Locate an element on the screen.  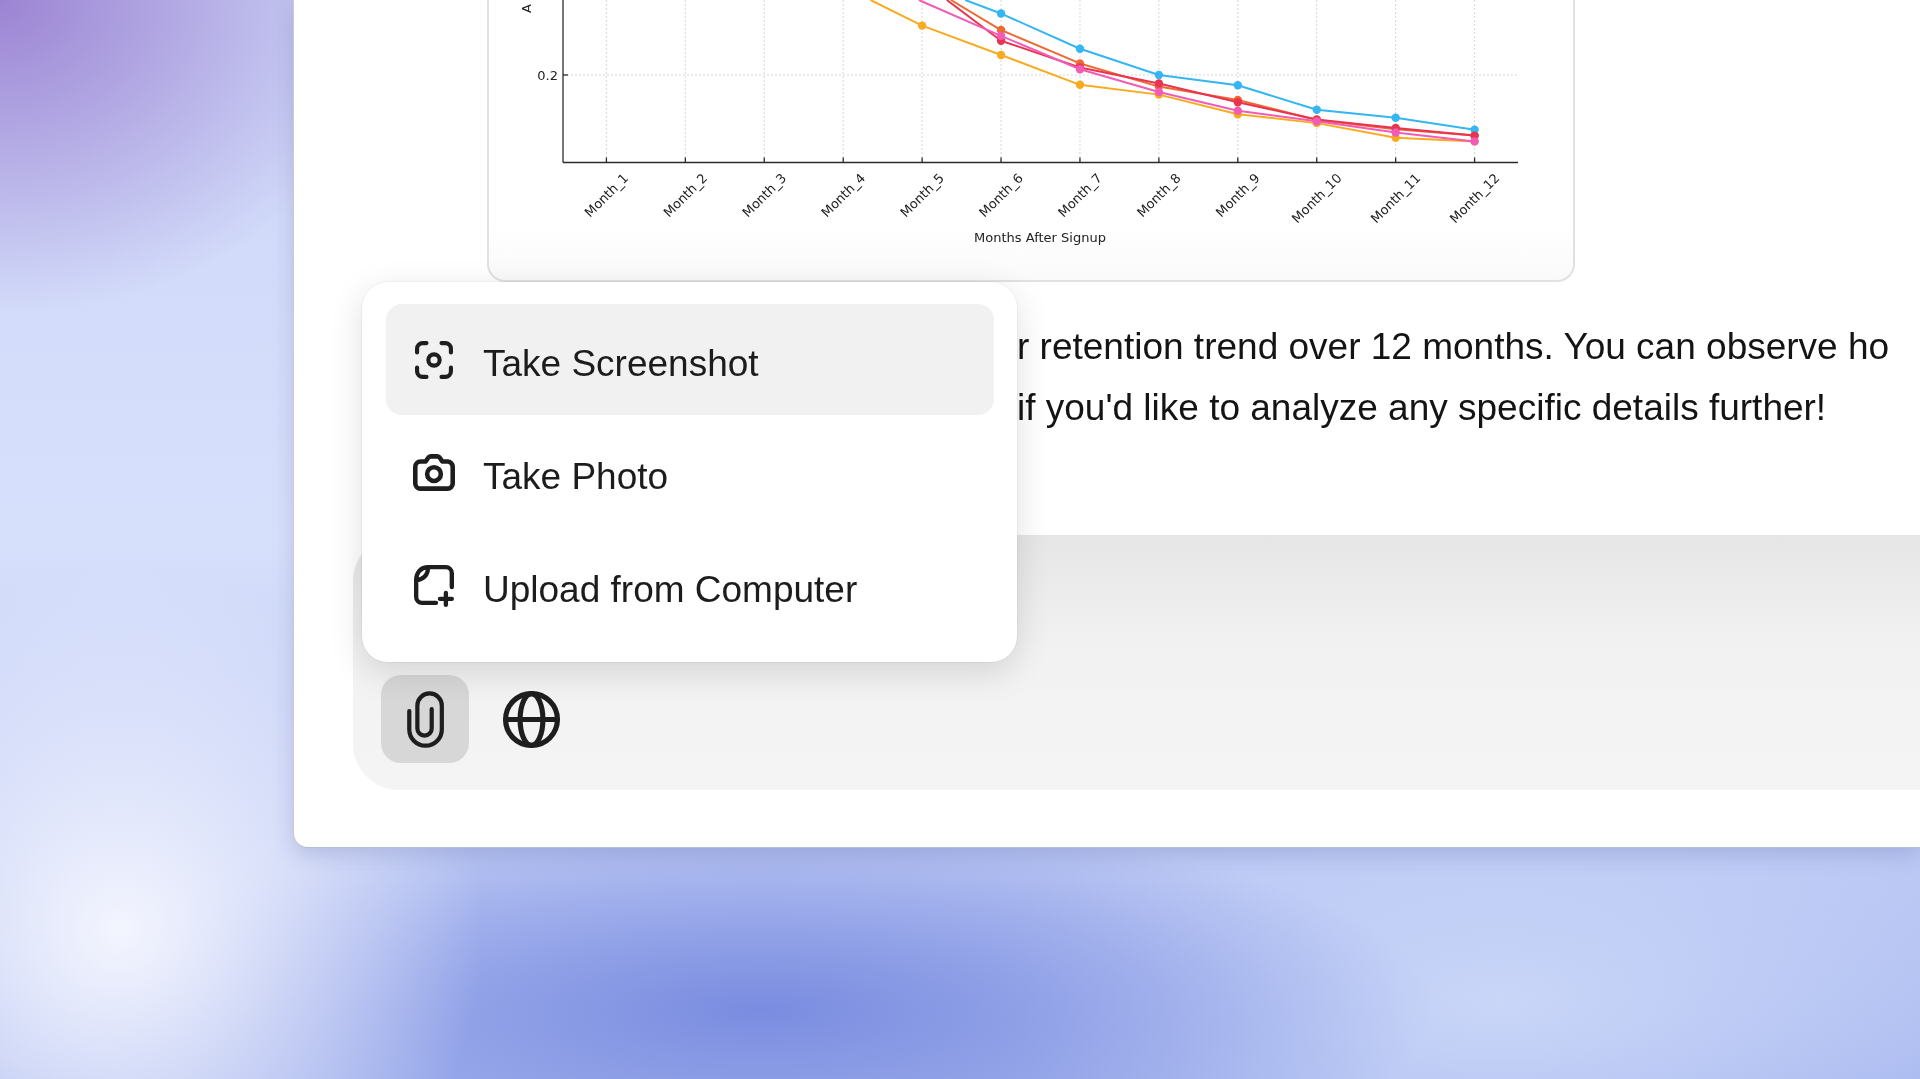
globe-icon is located at coordinates (531, 719).